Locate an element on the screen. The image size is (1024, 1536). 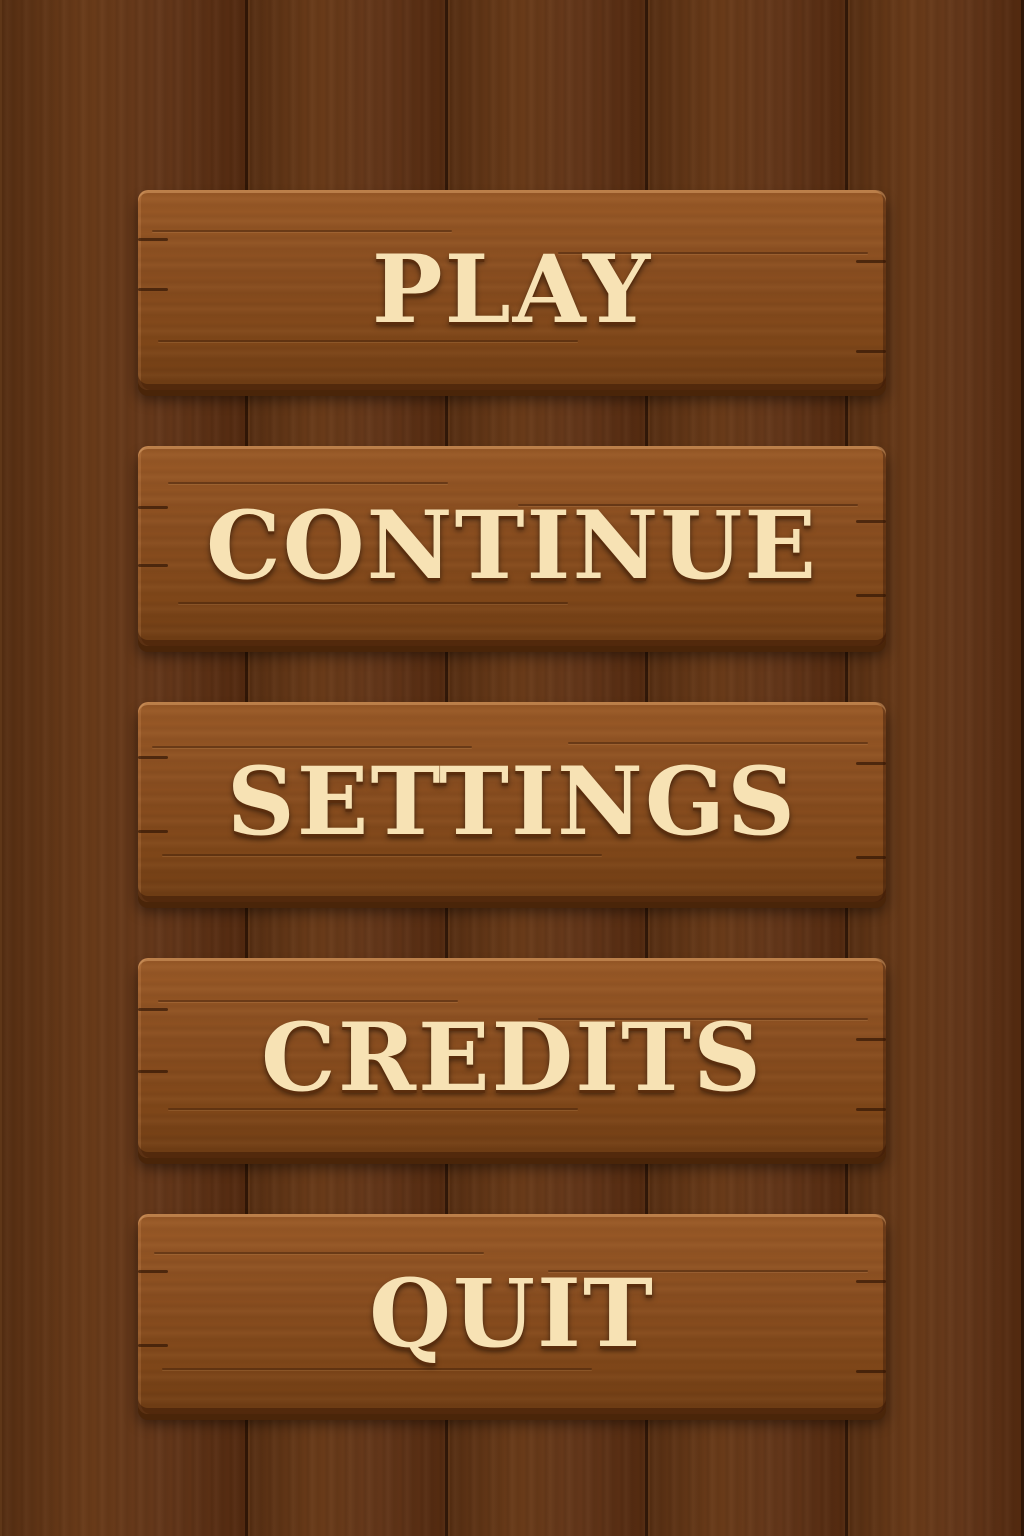
play-label: PLAY is located at coordinates (512, 290).